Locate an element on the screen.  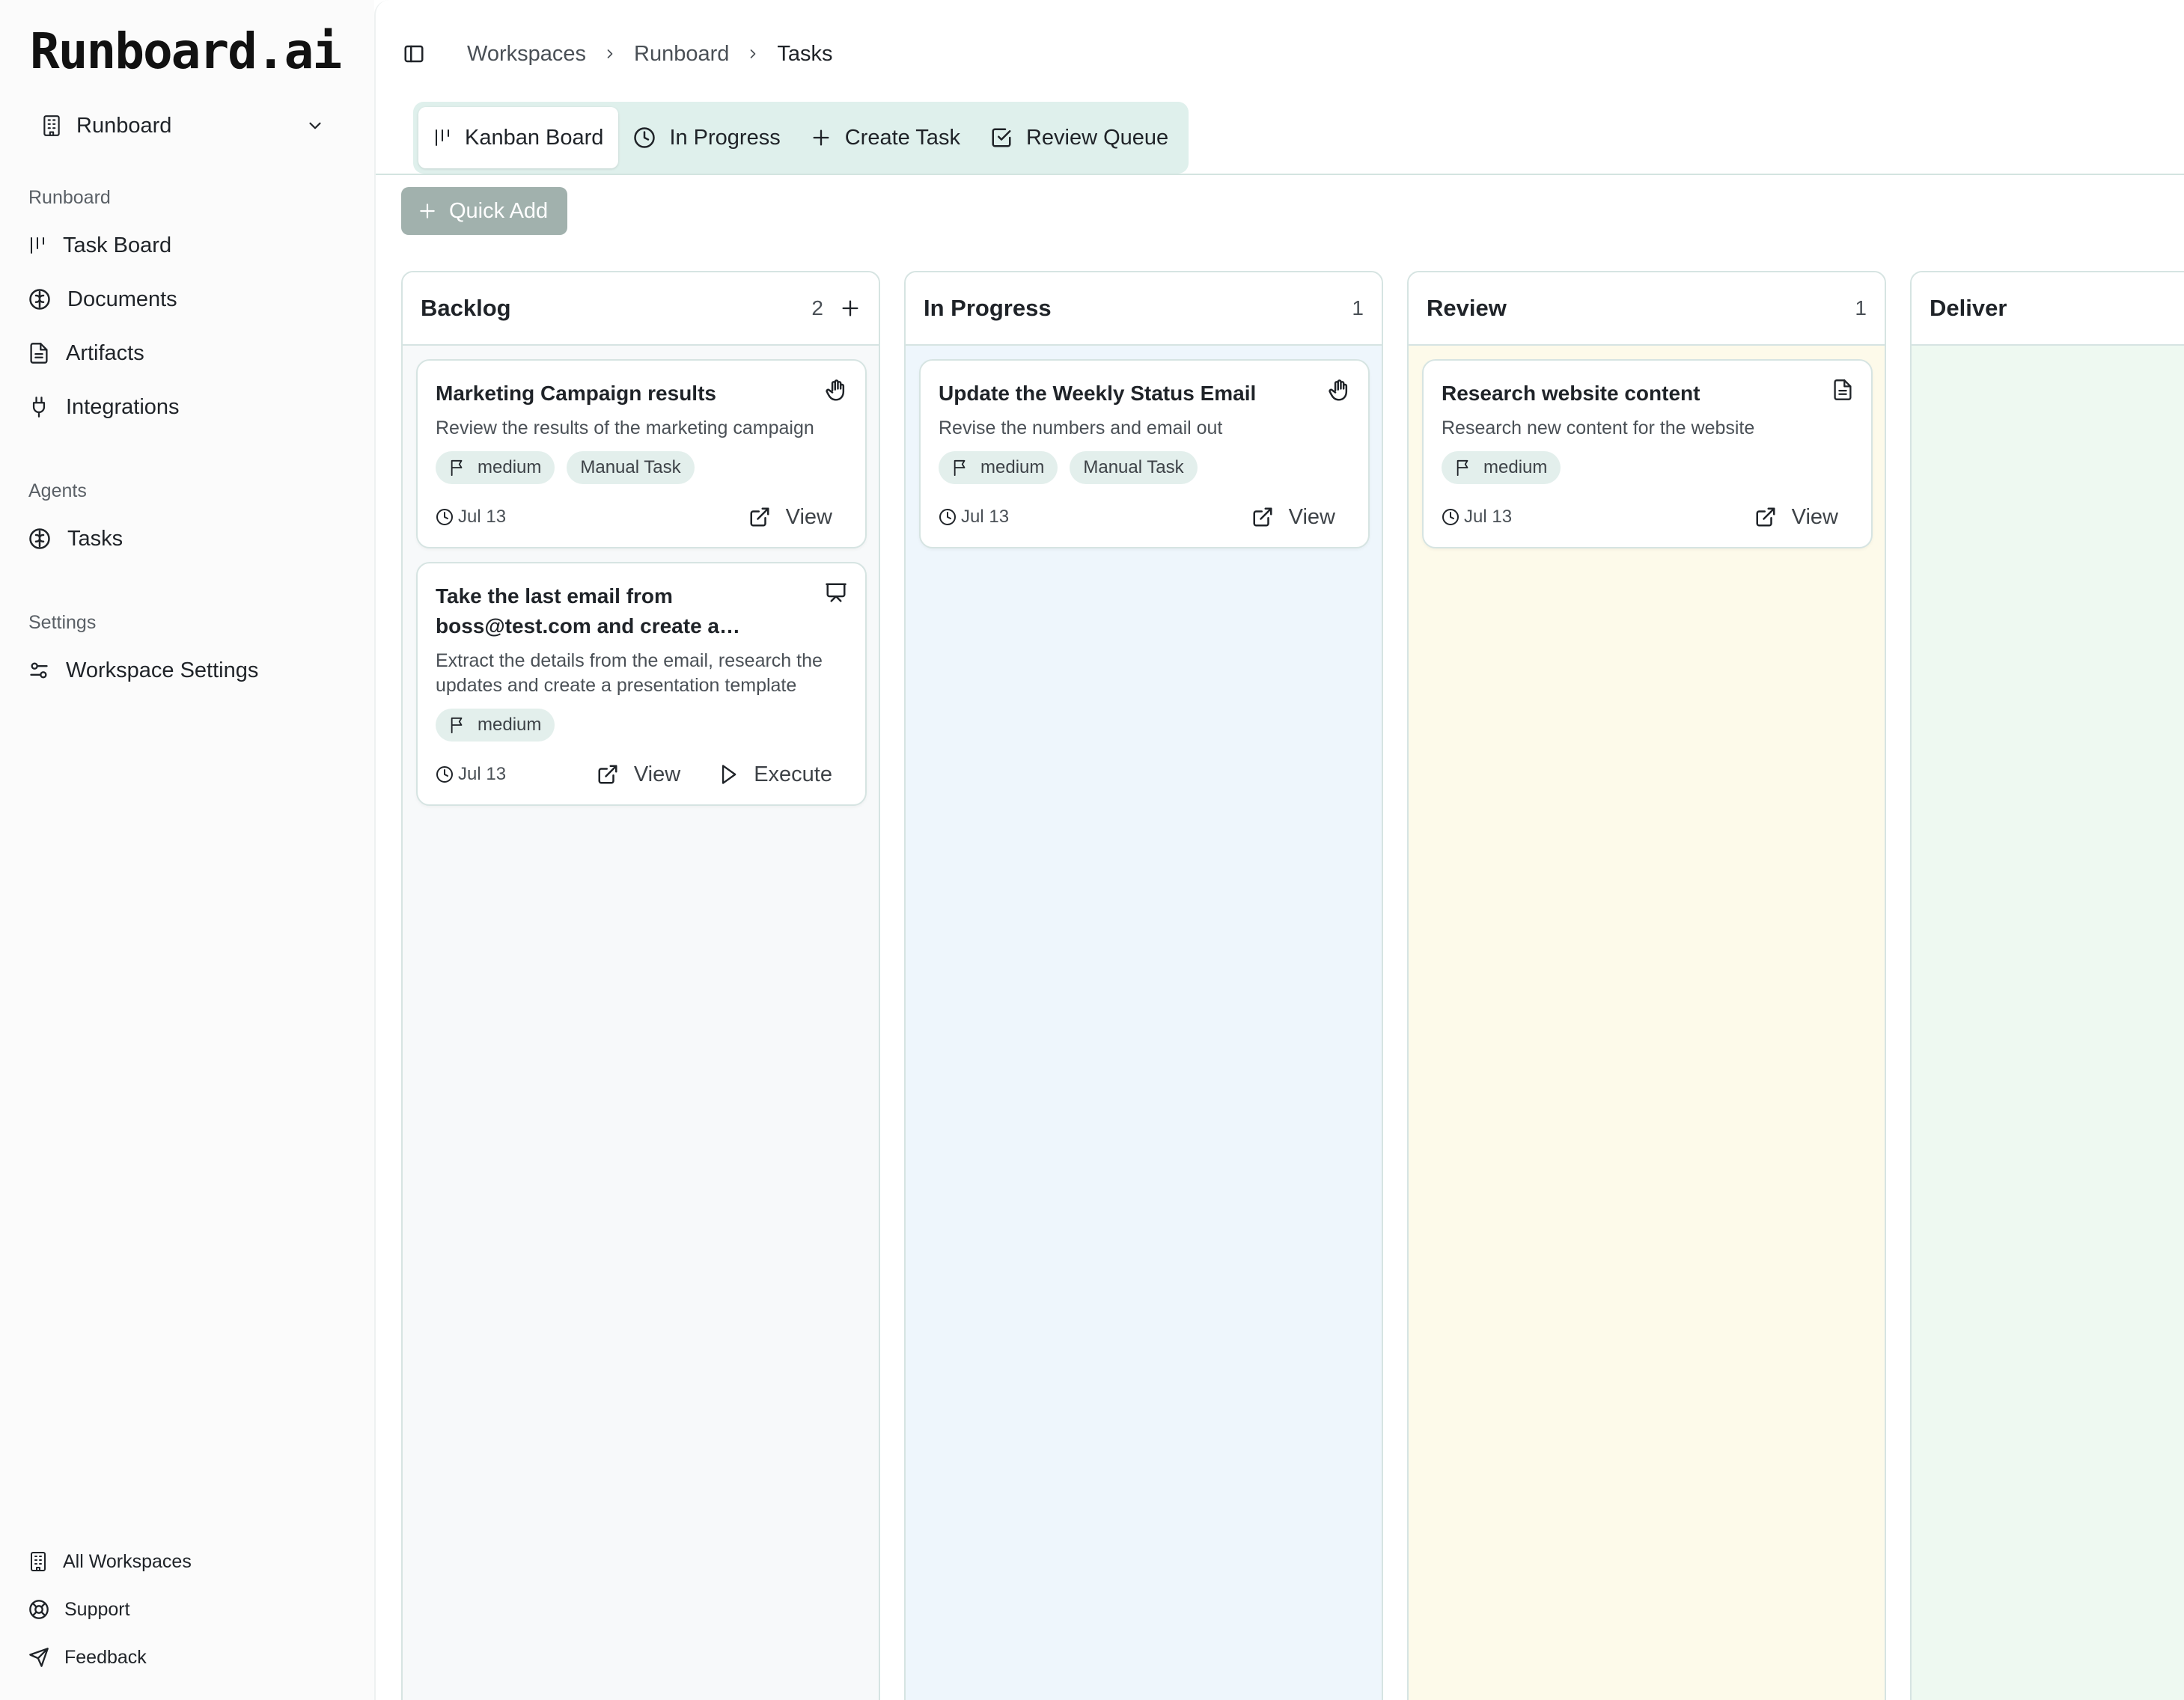
tab-in-progress: In Progress is located at coordinates (706, 137).